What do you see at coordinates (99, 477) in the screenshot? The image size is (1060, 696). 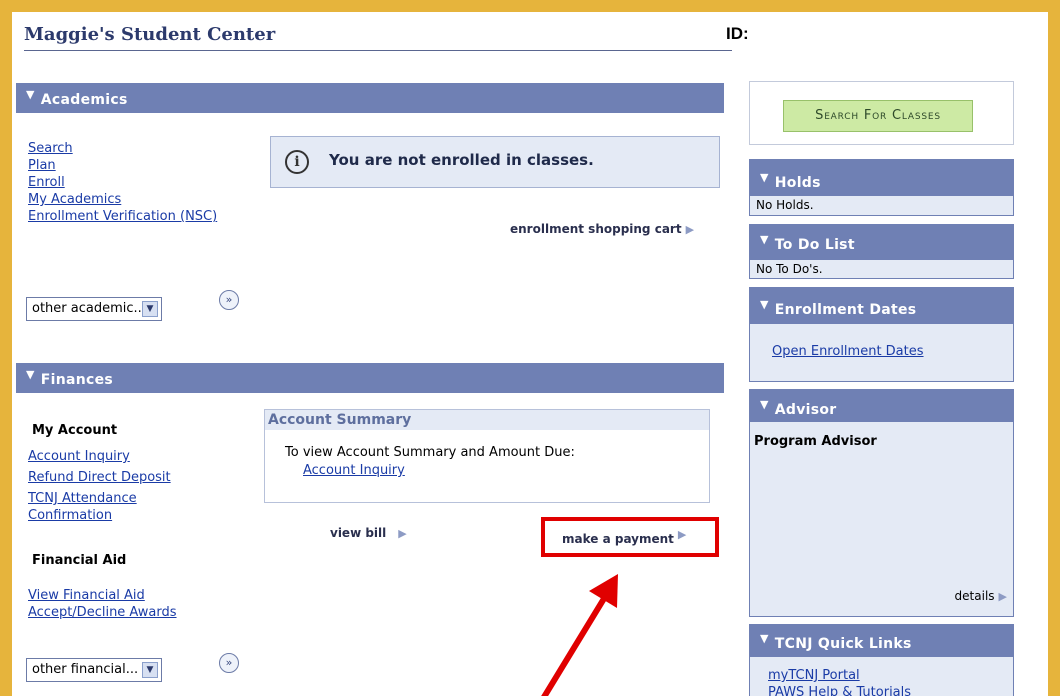 I see `link-refund-direct-deposit: Refund Direct Deposit` at bounding box center [99, 477].